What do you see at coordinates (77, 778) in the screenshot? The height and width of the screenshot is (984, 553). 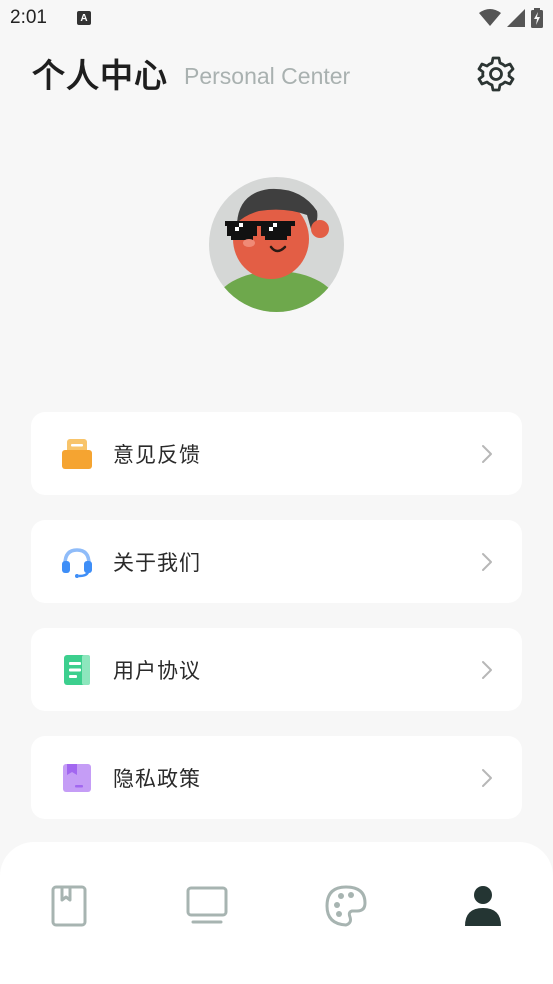 I see `privacy-book-icon` at bounding box center [77, 778].